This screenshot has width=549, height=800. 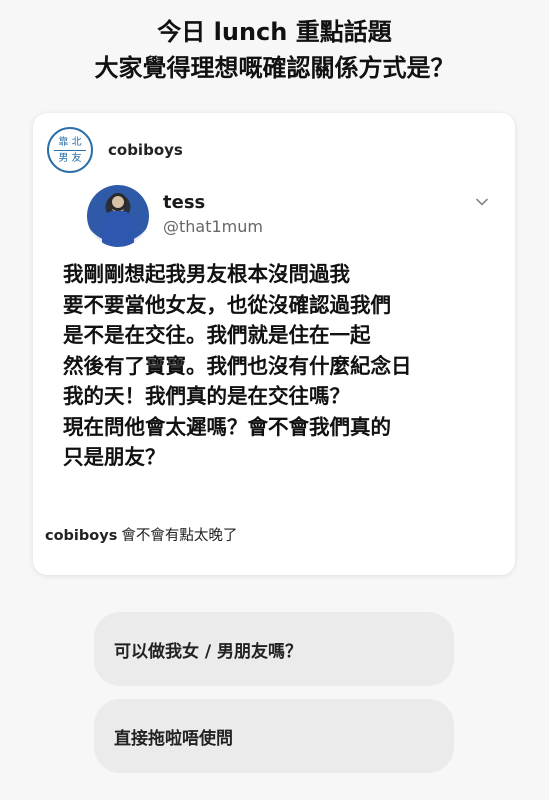 I want to click on account-logo-bottom-text: 男 友, so click(x=70, y=158).